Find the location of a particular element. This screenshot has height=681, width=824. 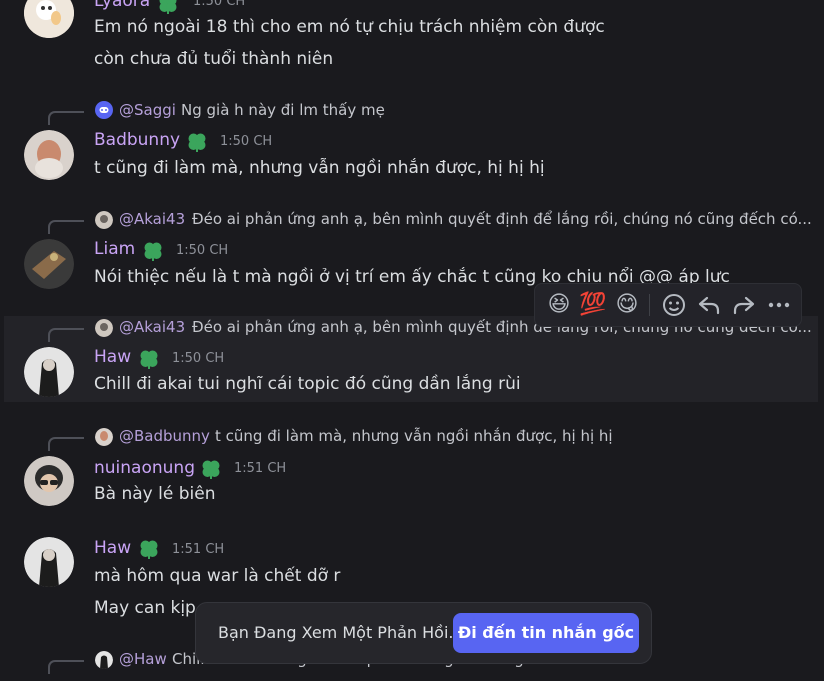

toolbar-divider is located at coordinates (649, 305).